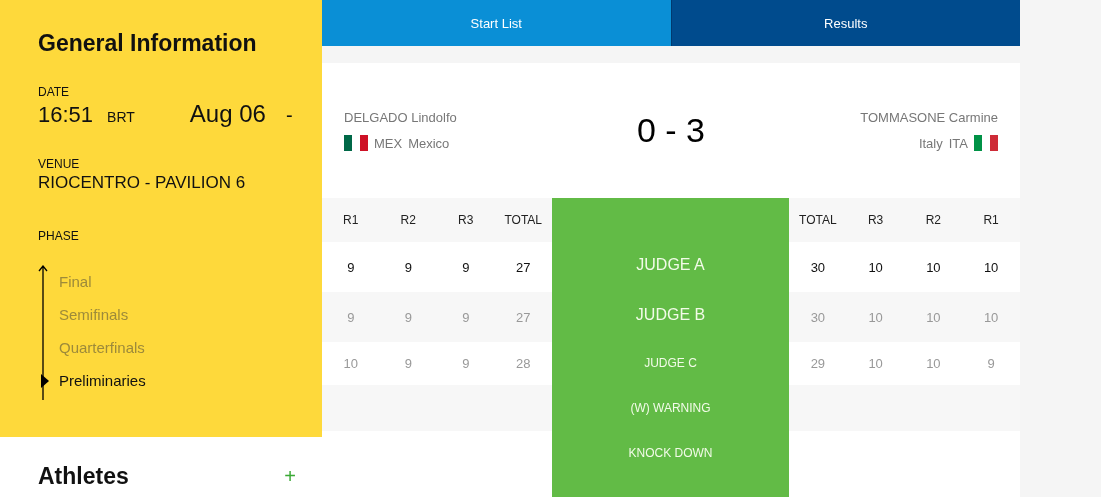  Describe the element at coordinates (75, 281) in the screenshot. I see `phase-item: Final` at that location.